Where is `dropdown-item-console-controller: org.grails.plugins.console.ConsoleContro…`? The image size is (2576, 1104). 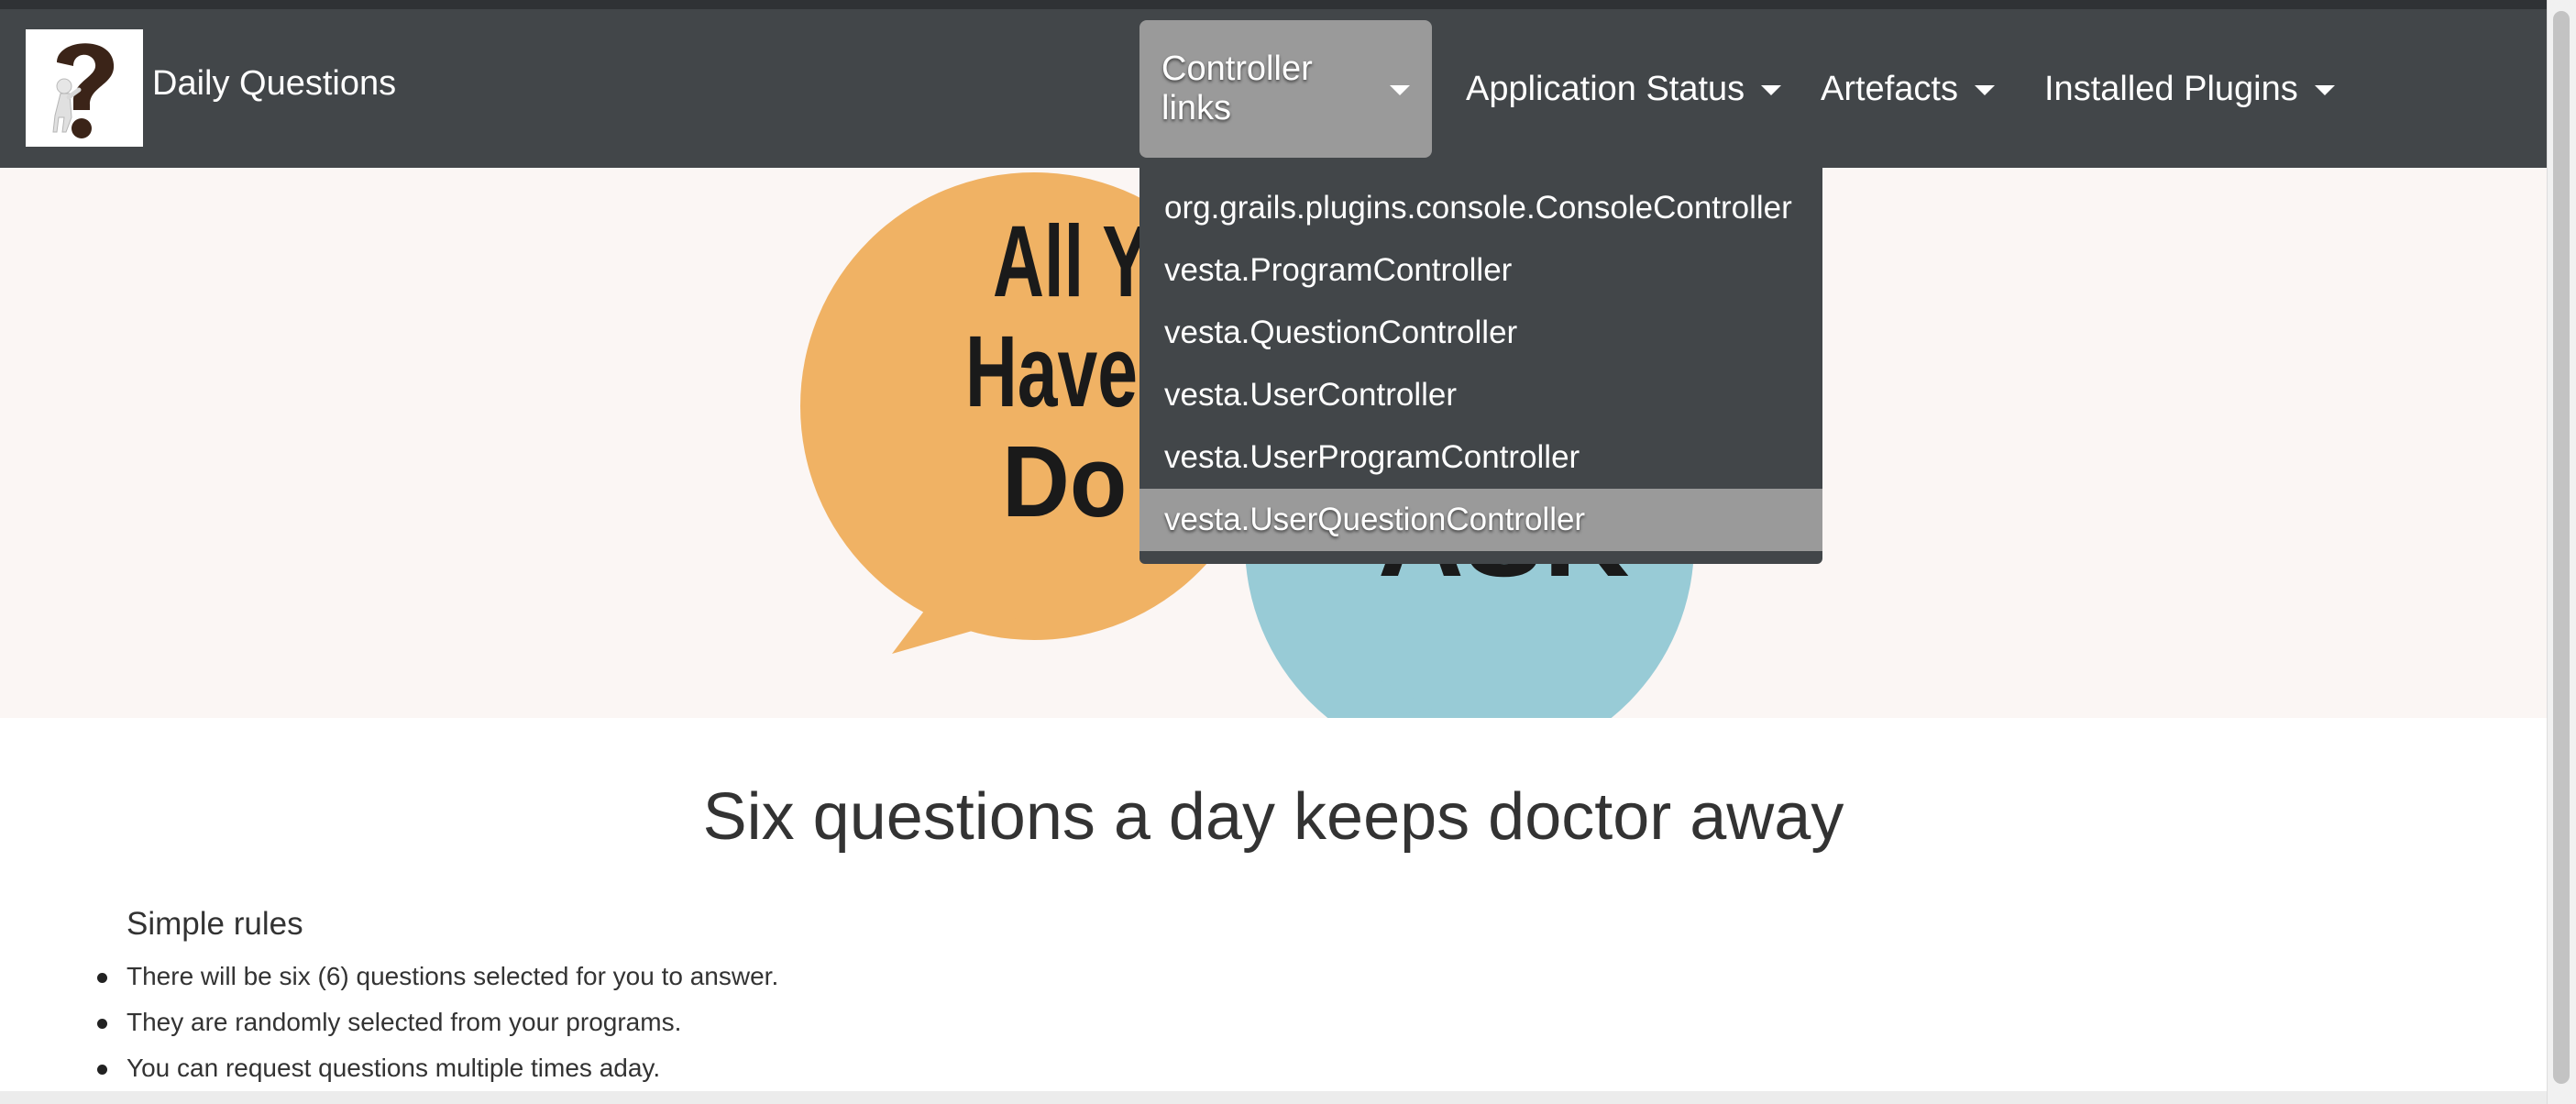
dropdown-item-console-controller: org.grails.plugins.console.ConsoleContro… is located at coordinates (1481, 208).